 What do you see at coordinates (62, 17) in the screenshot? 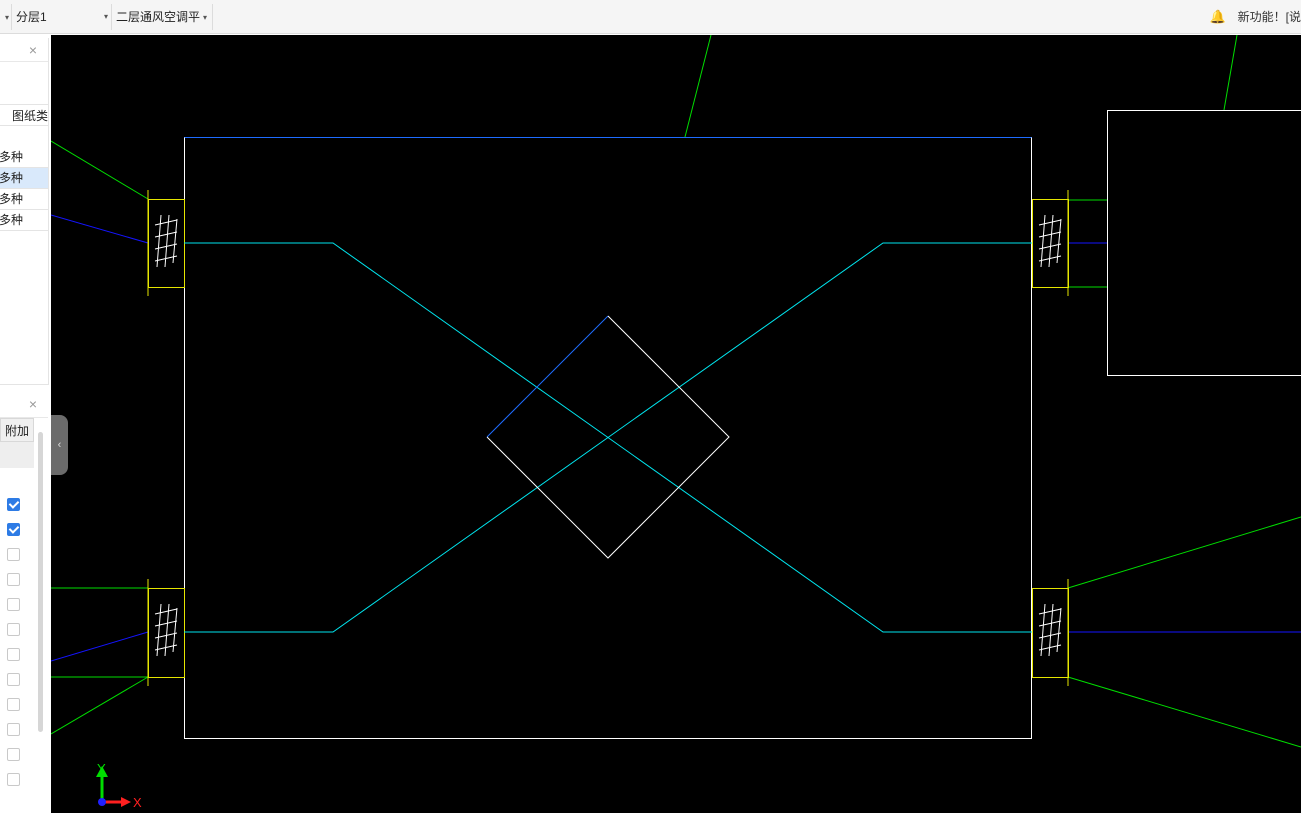
I see `layer-dropdown: 分层1 ▾` at bounding box center [62, 17].